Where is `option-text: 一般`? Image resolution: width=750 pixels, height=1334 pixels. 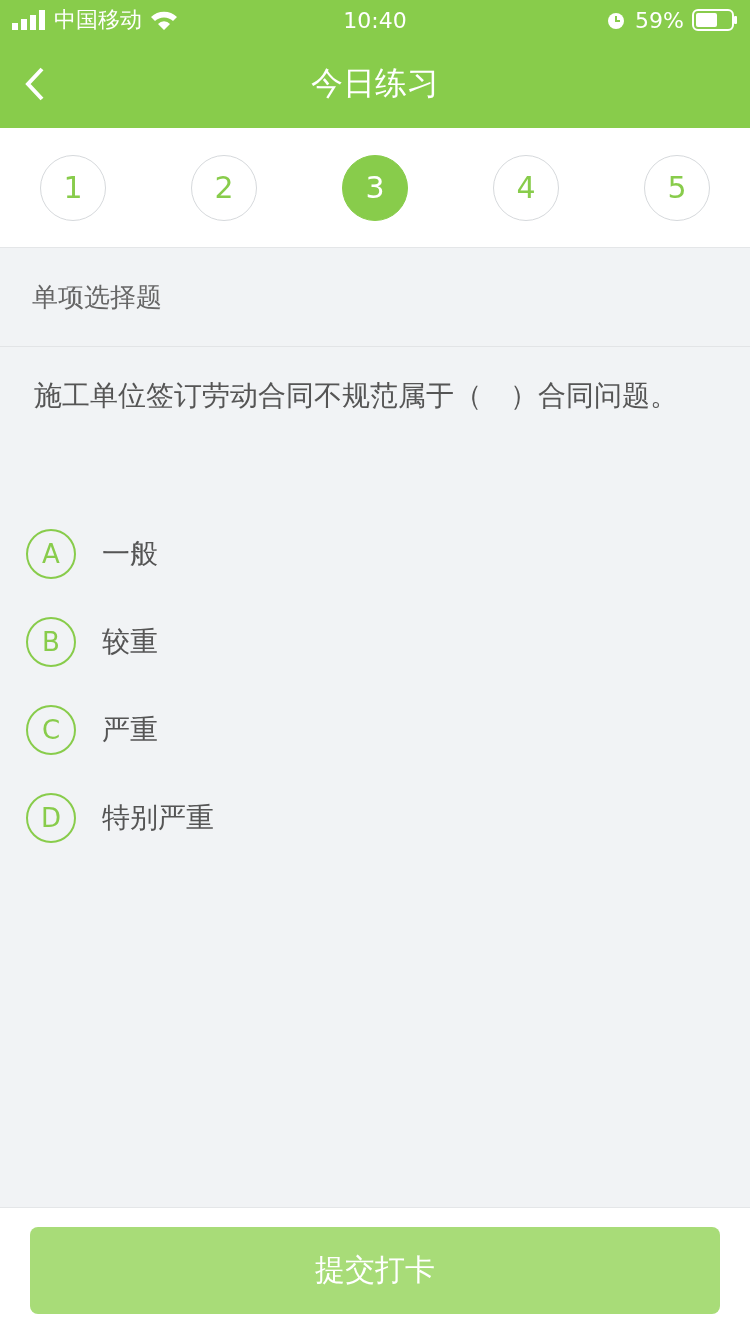 option-text: 一般 is located at coordinates (130, 554).